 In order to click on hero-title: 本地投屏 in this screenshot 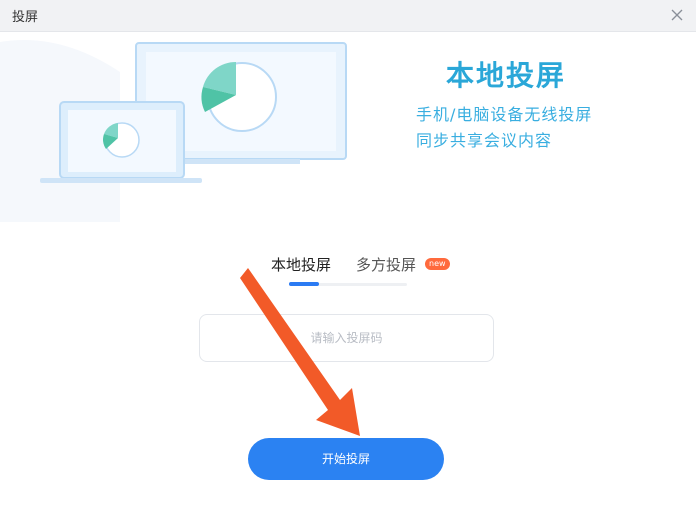, I will do `click(506, 75)`.